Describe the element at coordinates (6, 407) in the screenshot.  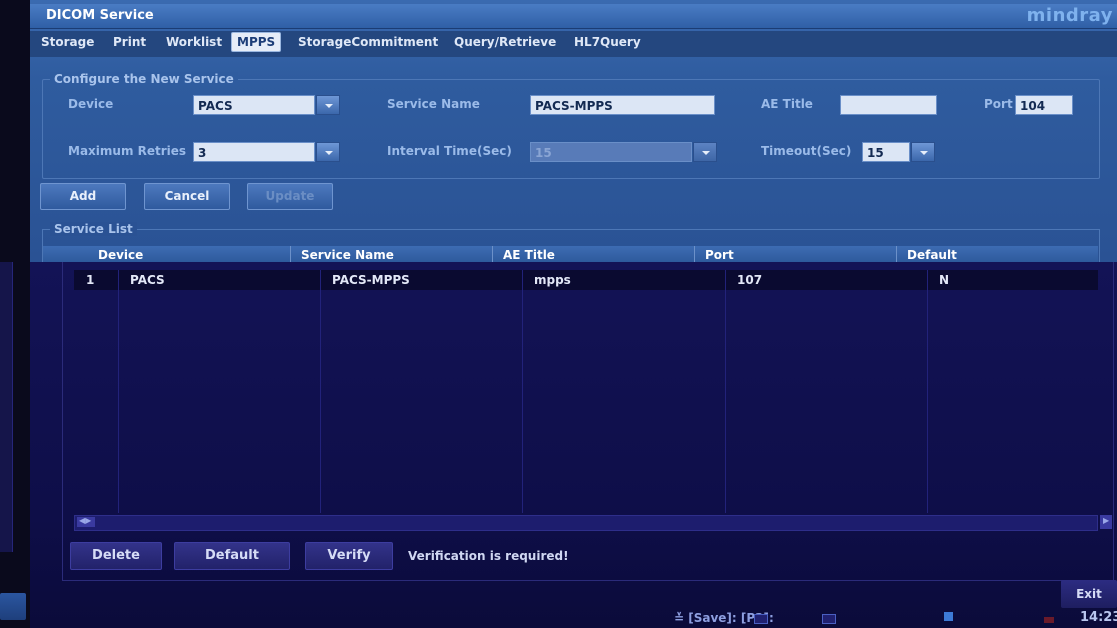
I see `side-strip` at that location.